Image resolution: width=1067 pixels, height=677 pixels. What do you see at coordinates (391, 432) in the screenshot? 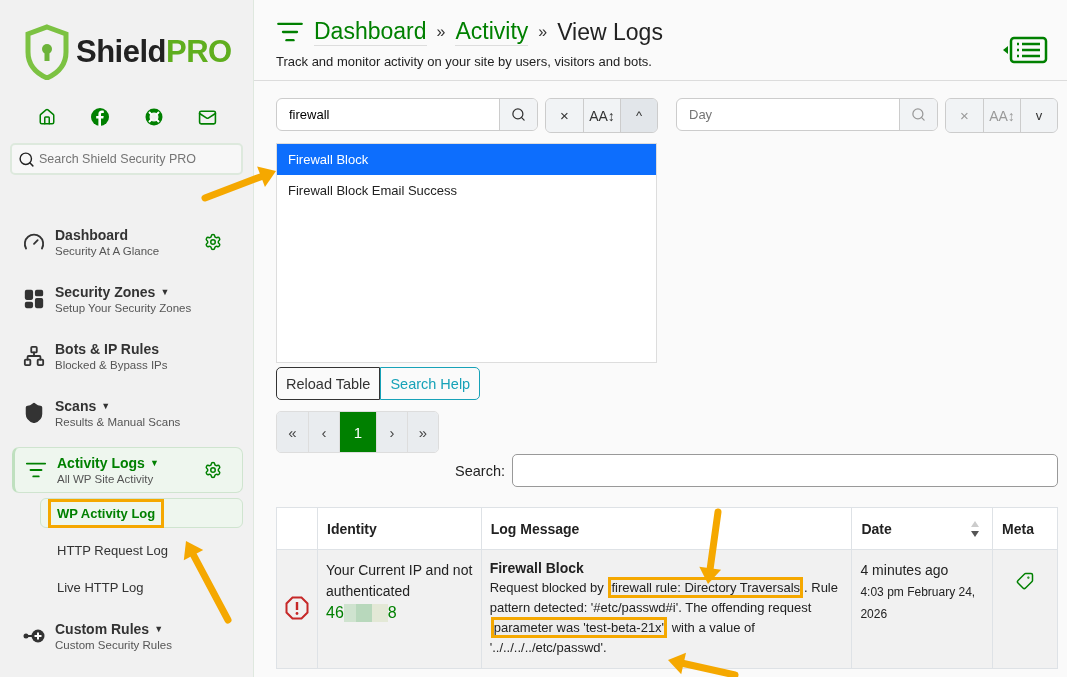
I see `page-button: ›` at bounding box center [391, 432].